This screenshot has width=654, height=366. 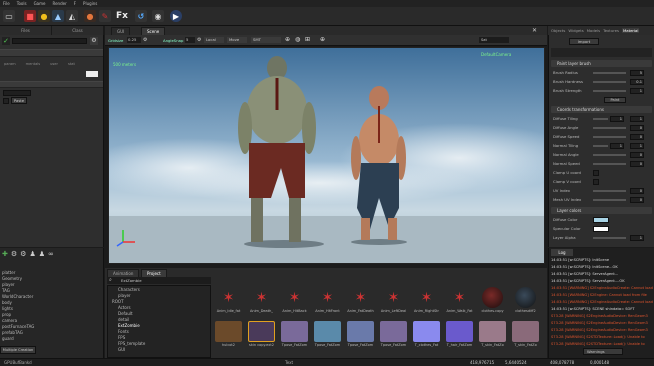 I want to click on gridsize-field: 0.25, so click(x=134, y=40).